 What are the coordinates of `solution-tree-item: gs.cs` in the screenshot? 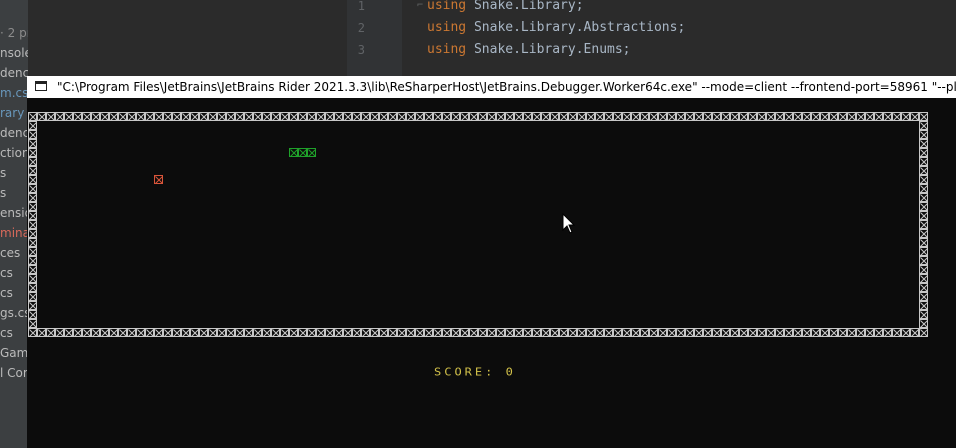 It's located at (14, 313).